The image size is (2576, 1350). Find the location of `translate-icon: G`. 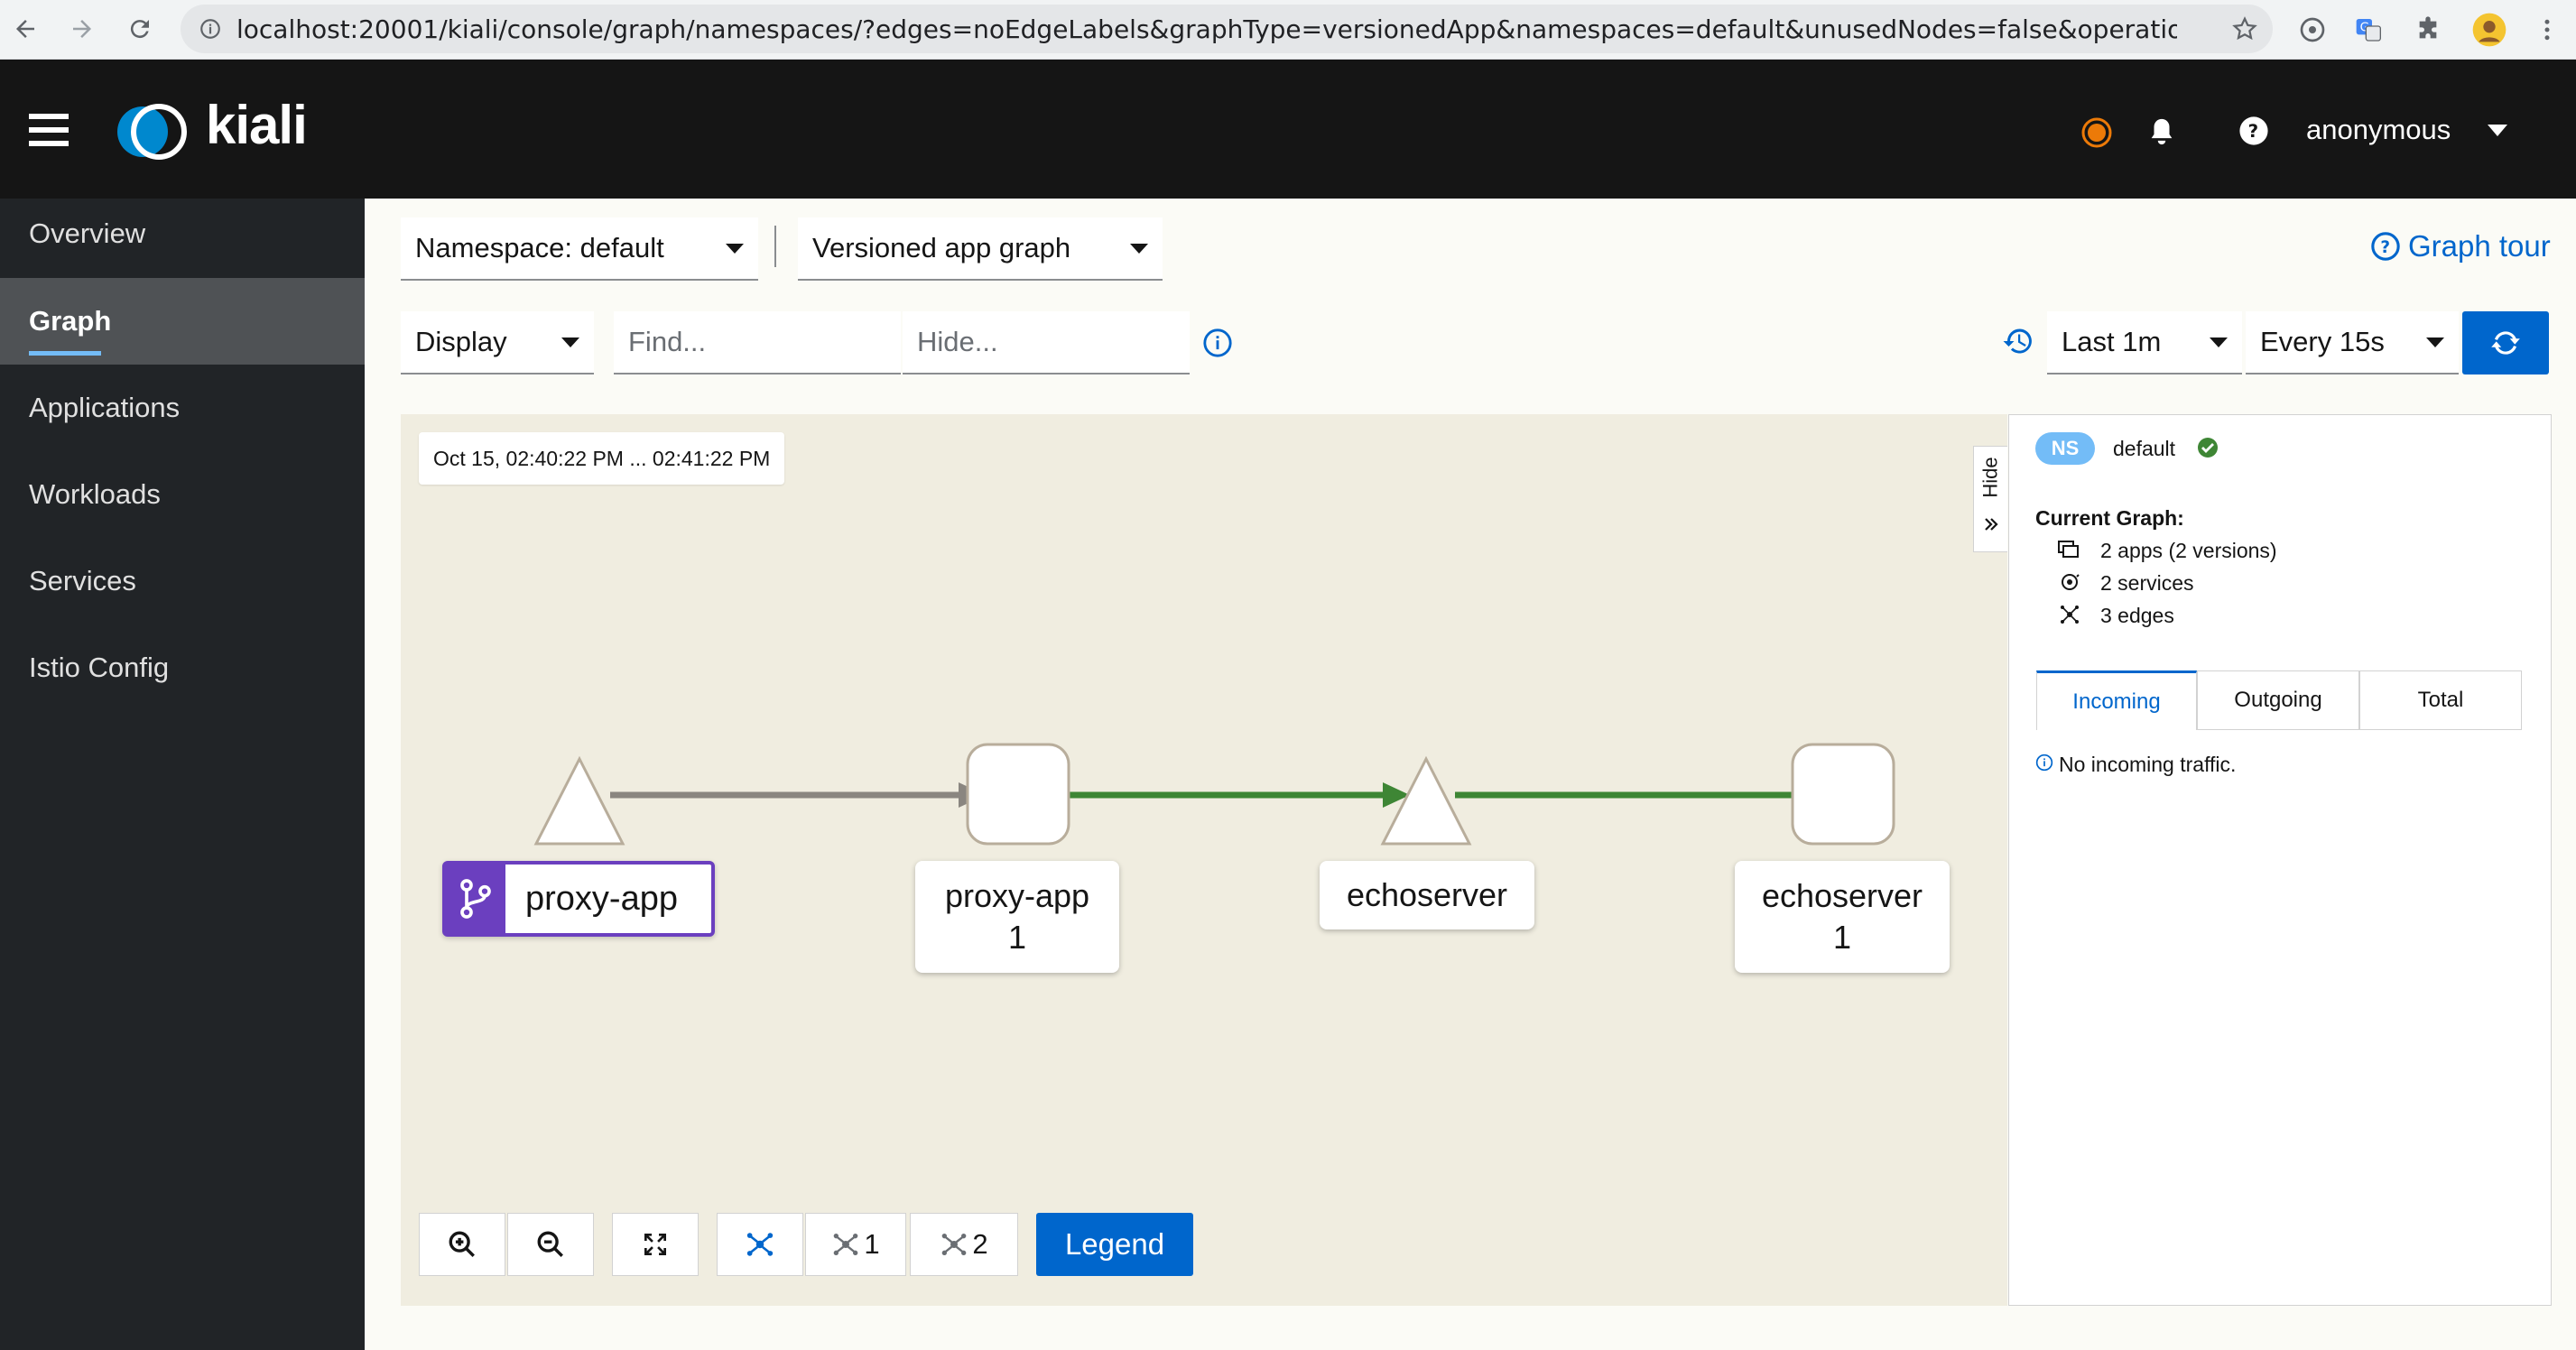

translate-icon: G is located at coordinates (2369, 30).